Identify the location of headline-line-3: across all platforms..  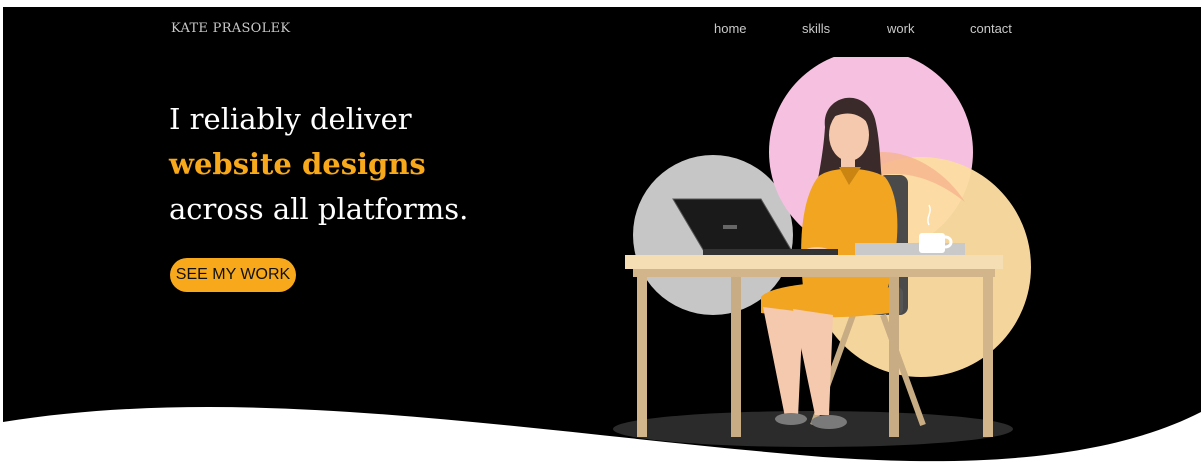
(319, 209).